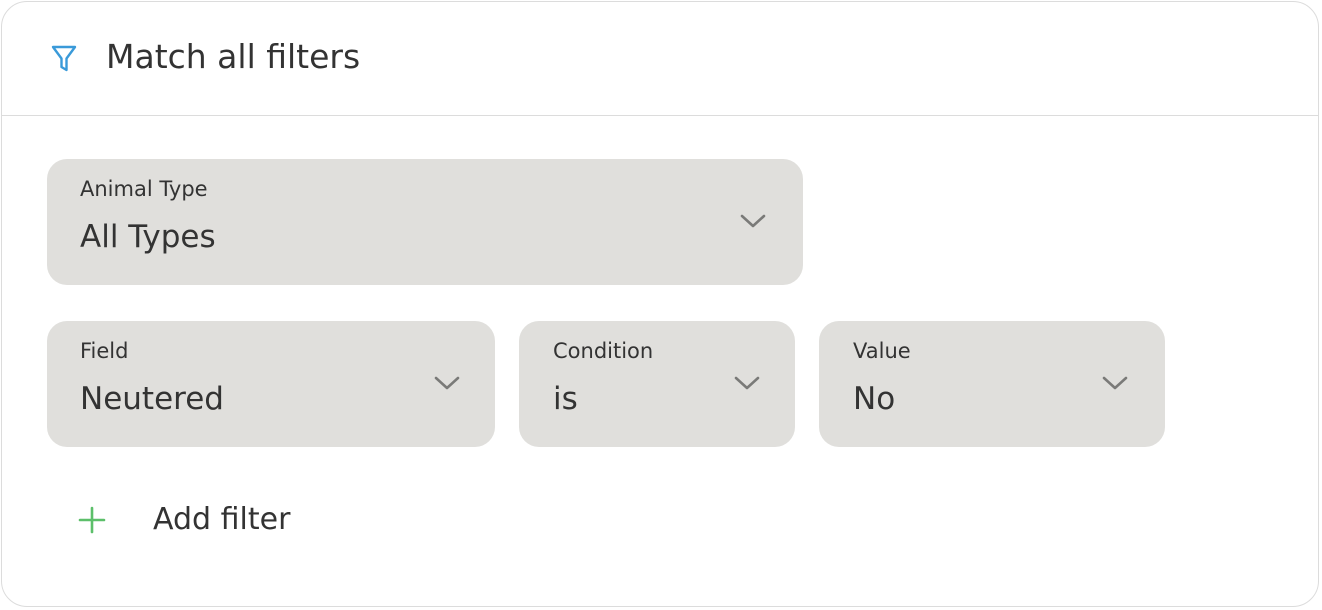 The width and height of the screenshot is (1322, 610). Describe the element at coordinates (657, 384) in the screenshot. I see `condition-select: Condition is` at that location.